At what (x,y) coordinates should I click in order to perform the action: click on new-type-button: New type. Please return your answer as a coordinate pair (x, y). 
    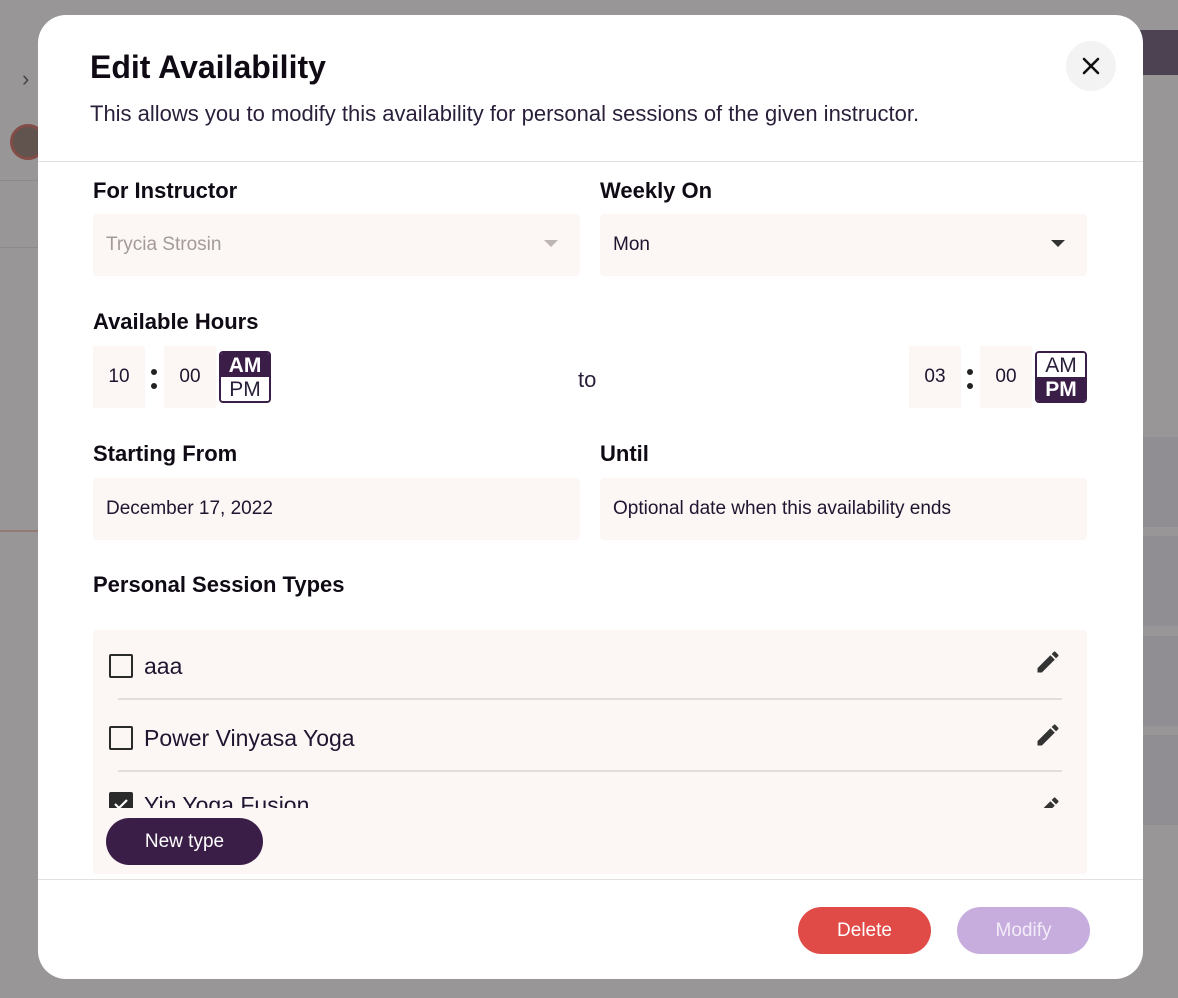
    Looking at the image, I should click on (184, 841).